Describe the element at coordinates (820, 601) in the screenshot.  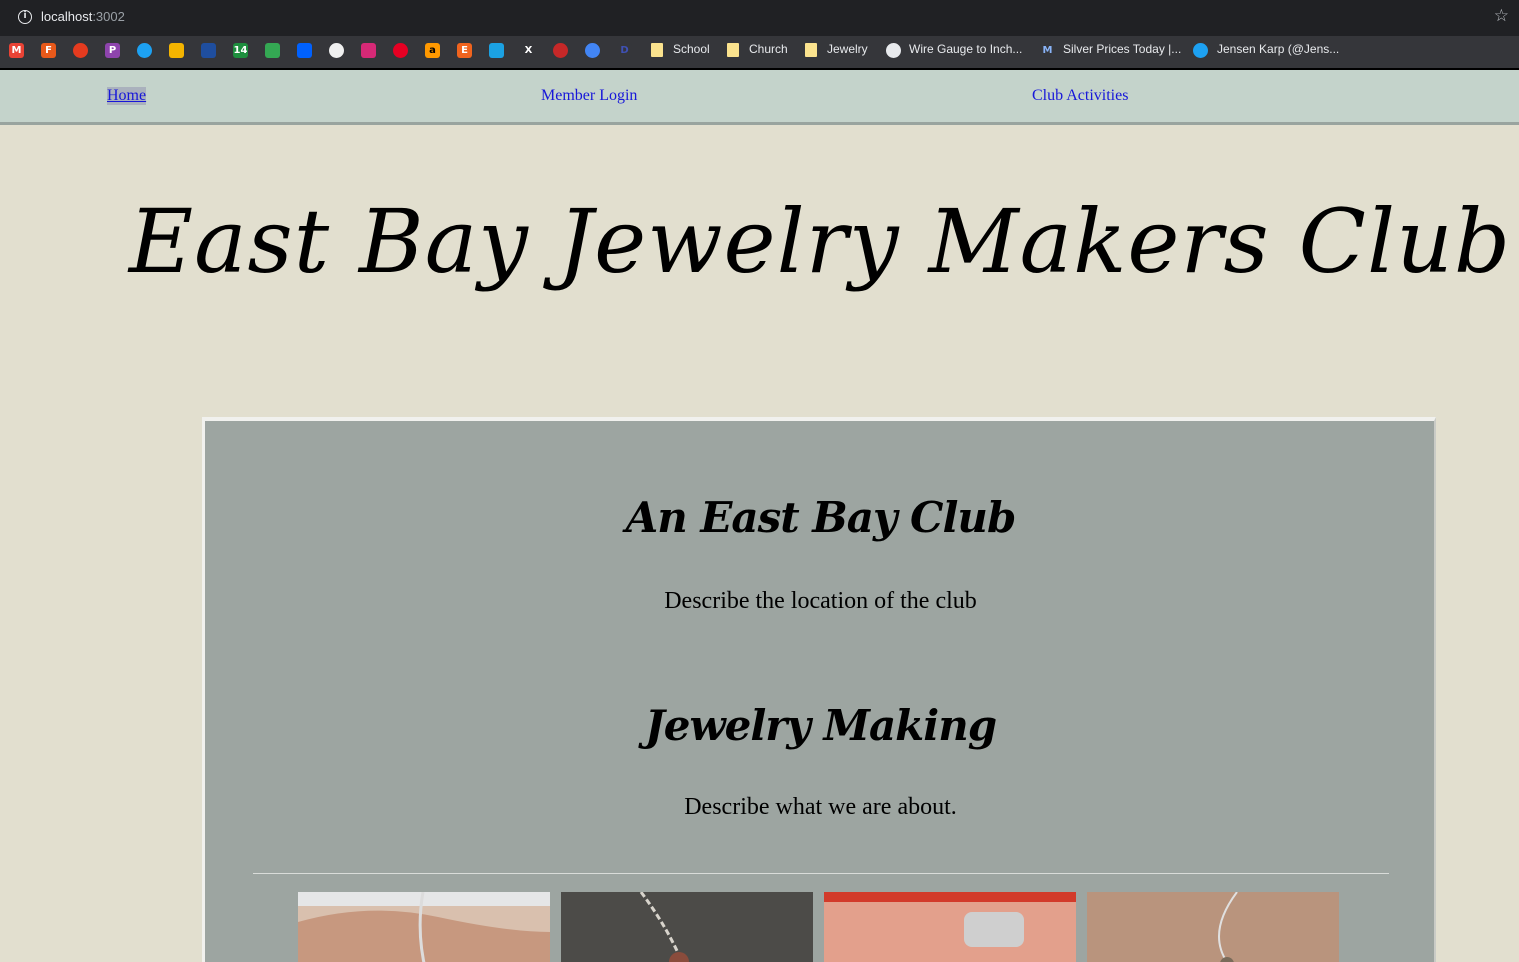
I see `section-text-location: Describe the location of the club` at that location.